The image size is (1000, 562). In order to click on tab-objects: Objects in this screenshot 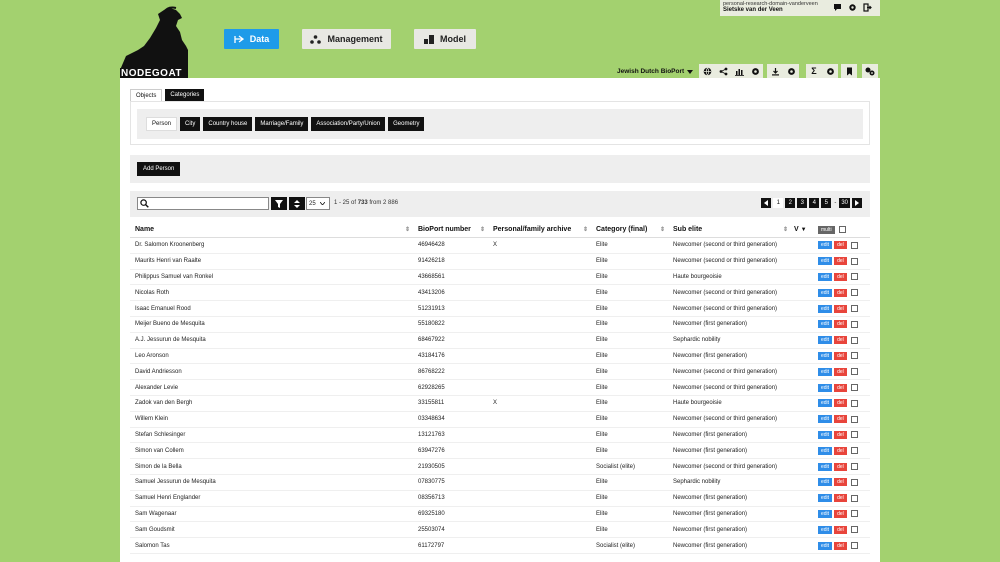, I will do `click(146, 95)`.